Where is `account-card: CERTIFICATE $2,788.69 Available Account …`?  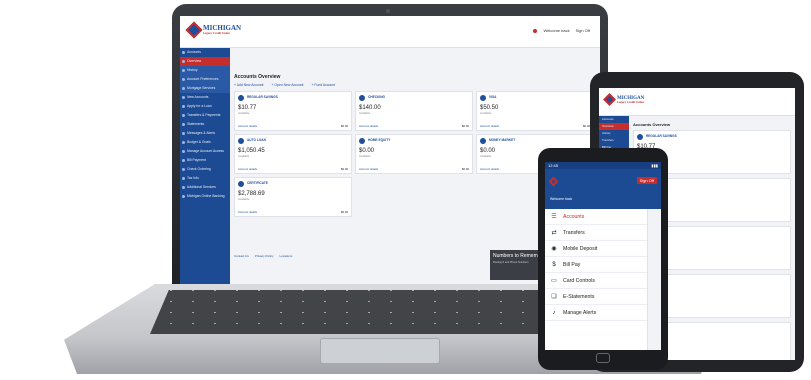
account-card: CERTIFICATE $2,788.69 Available Account … is located at coordinates (293, 197).